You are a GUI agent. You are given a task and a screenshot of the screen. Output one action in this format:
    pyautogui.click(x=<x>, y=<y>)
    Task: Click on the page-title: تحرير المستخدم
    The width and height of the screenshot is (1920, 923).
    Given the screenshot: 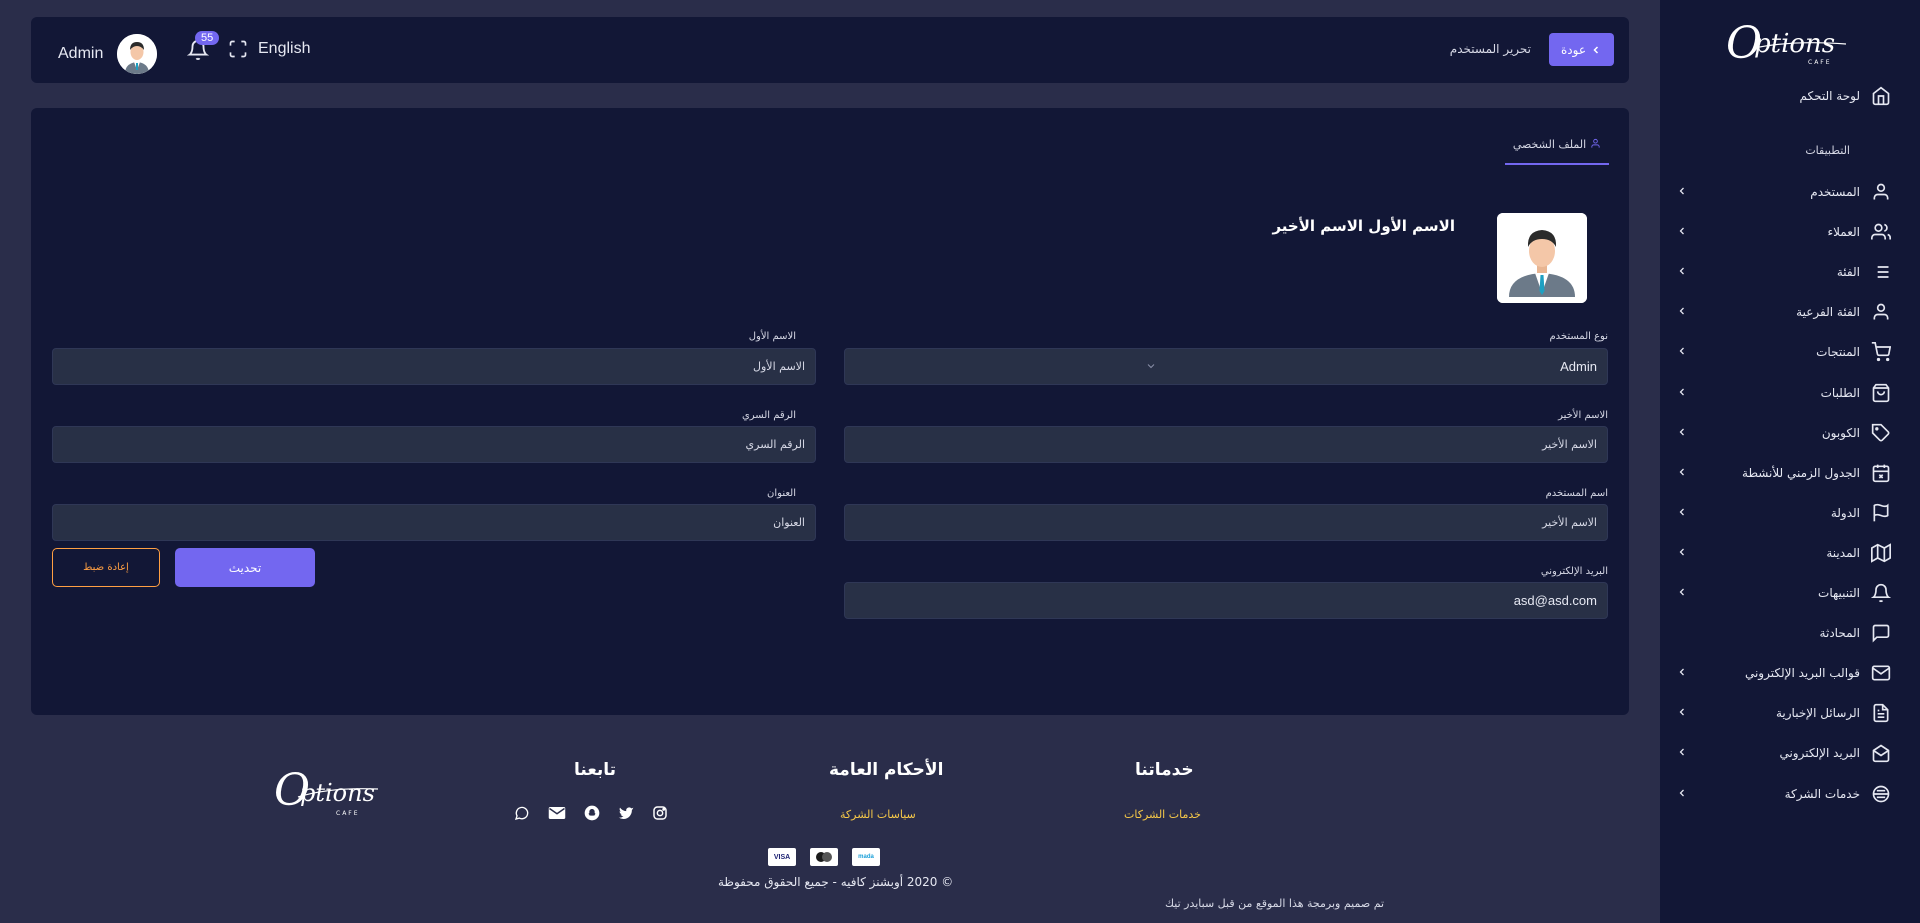 What is the action you would take?
    pyautogui.click(x=1490, y=49)
    